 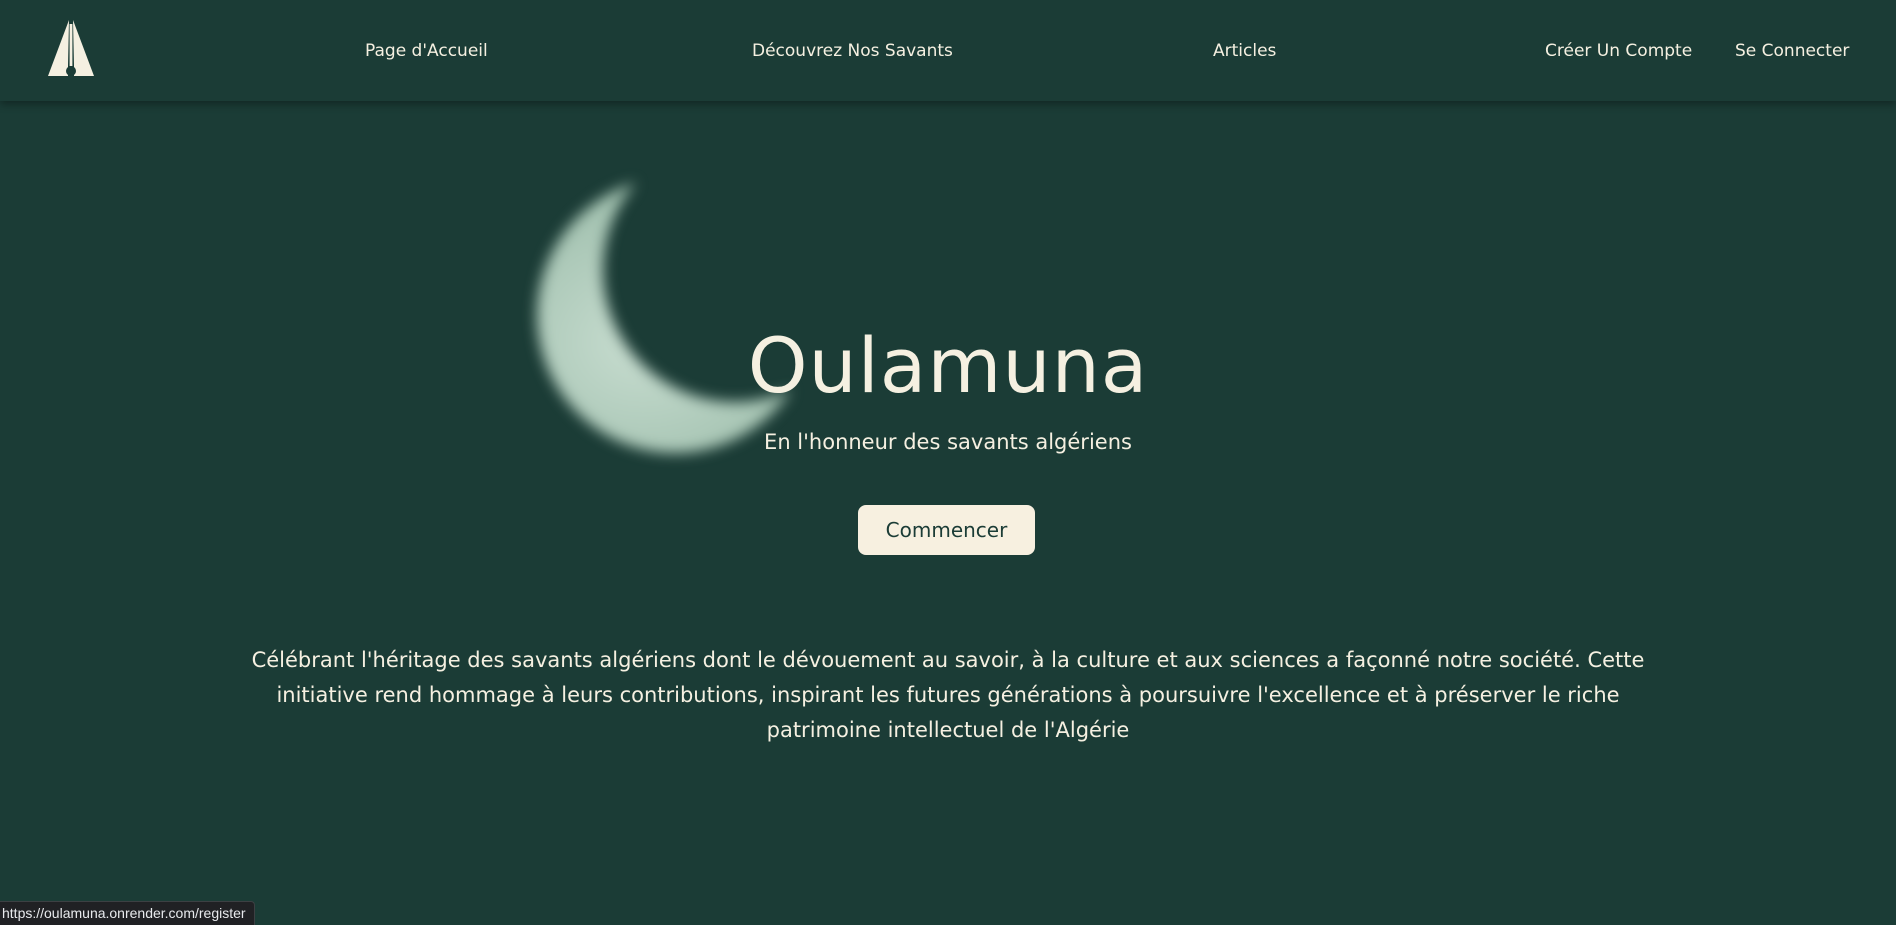 What do you see at coordinates (1244, 51) in the screenshot?
I see `nav-link-articles: Articles` at bounding box center [1244, 51].